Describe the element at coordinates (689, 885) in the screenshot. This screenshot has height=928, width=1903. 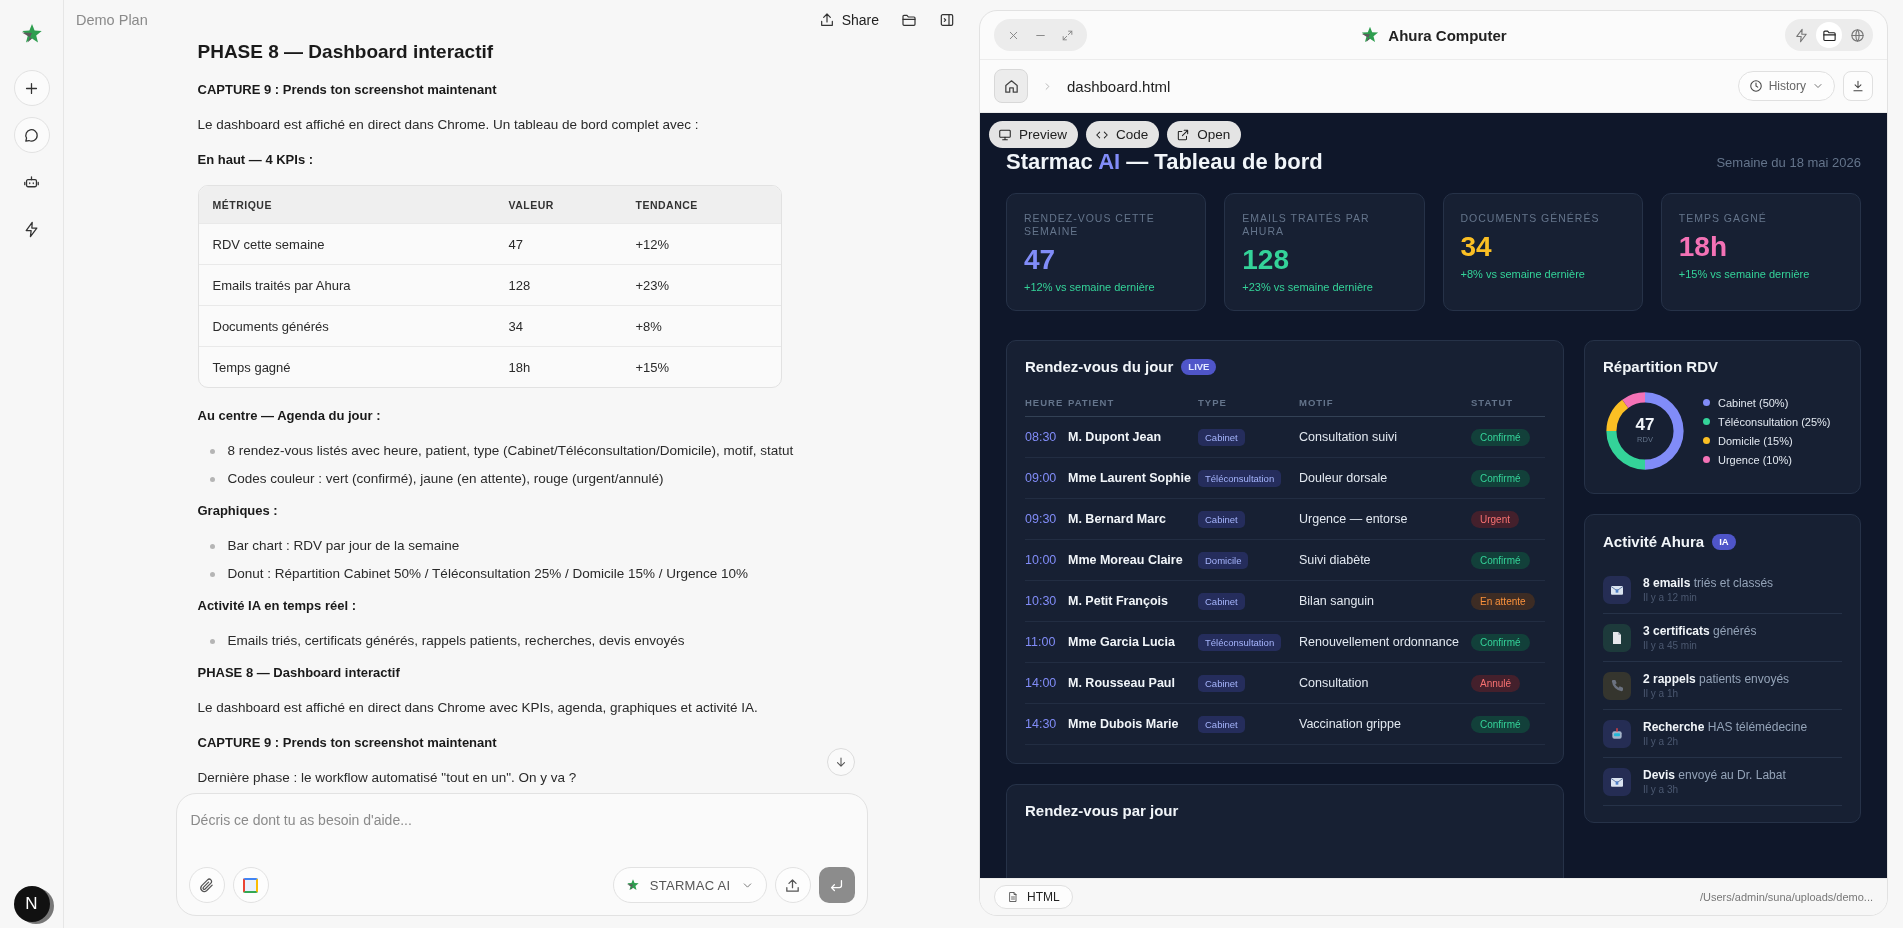
I see `model-picker: STARMAC AI` at that location.